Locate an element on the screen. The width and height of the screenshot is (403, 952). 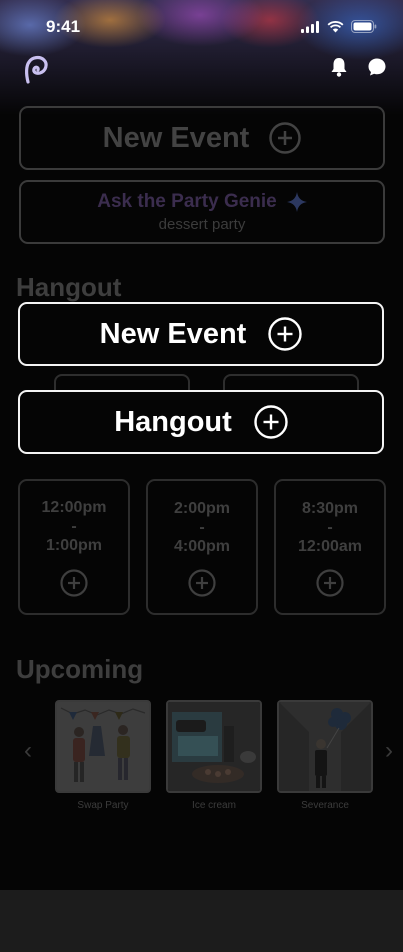
event-label: Severance is located at coordinates (325, 805).